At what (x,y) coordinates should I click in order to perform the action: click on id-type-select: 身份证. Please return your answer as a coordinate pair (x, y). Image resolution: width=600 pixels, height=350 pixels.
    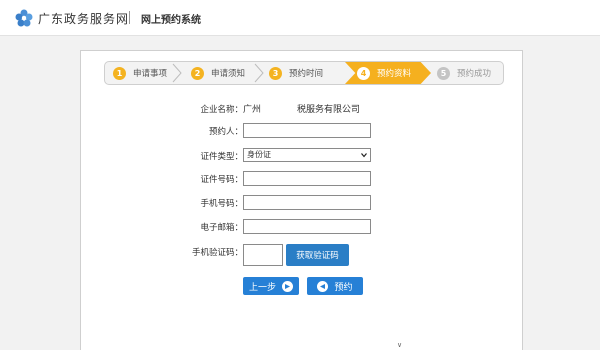
    Looking at the image, I should click on (307, 155).